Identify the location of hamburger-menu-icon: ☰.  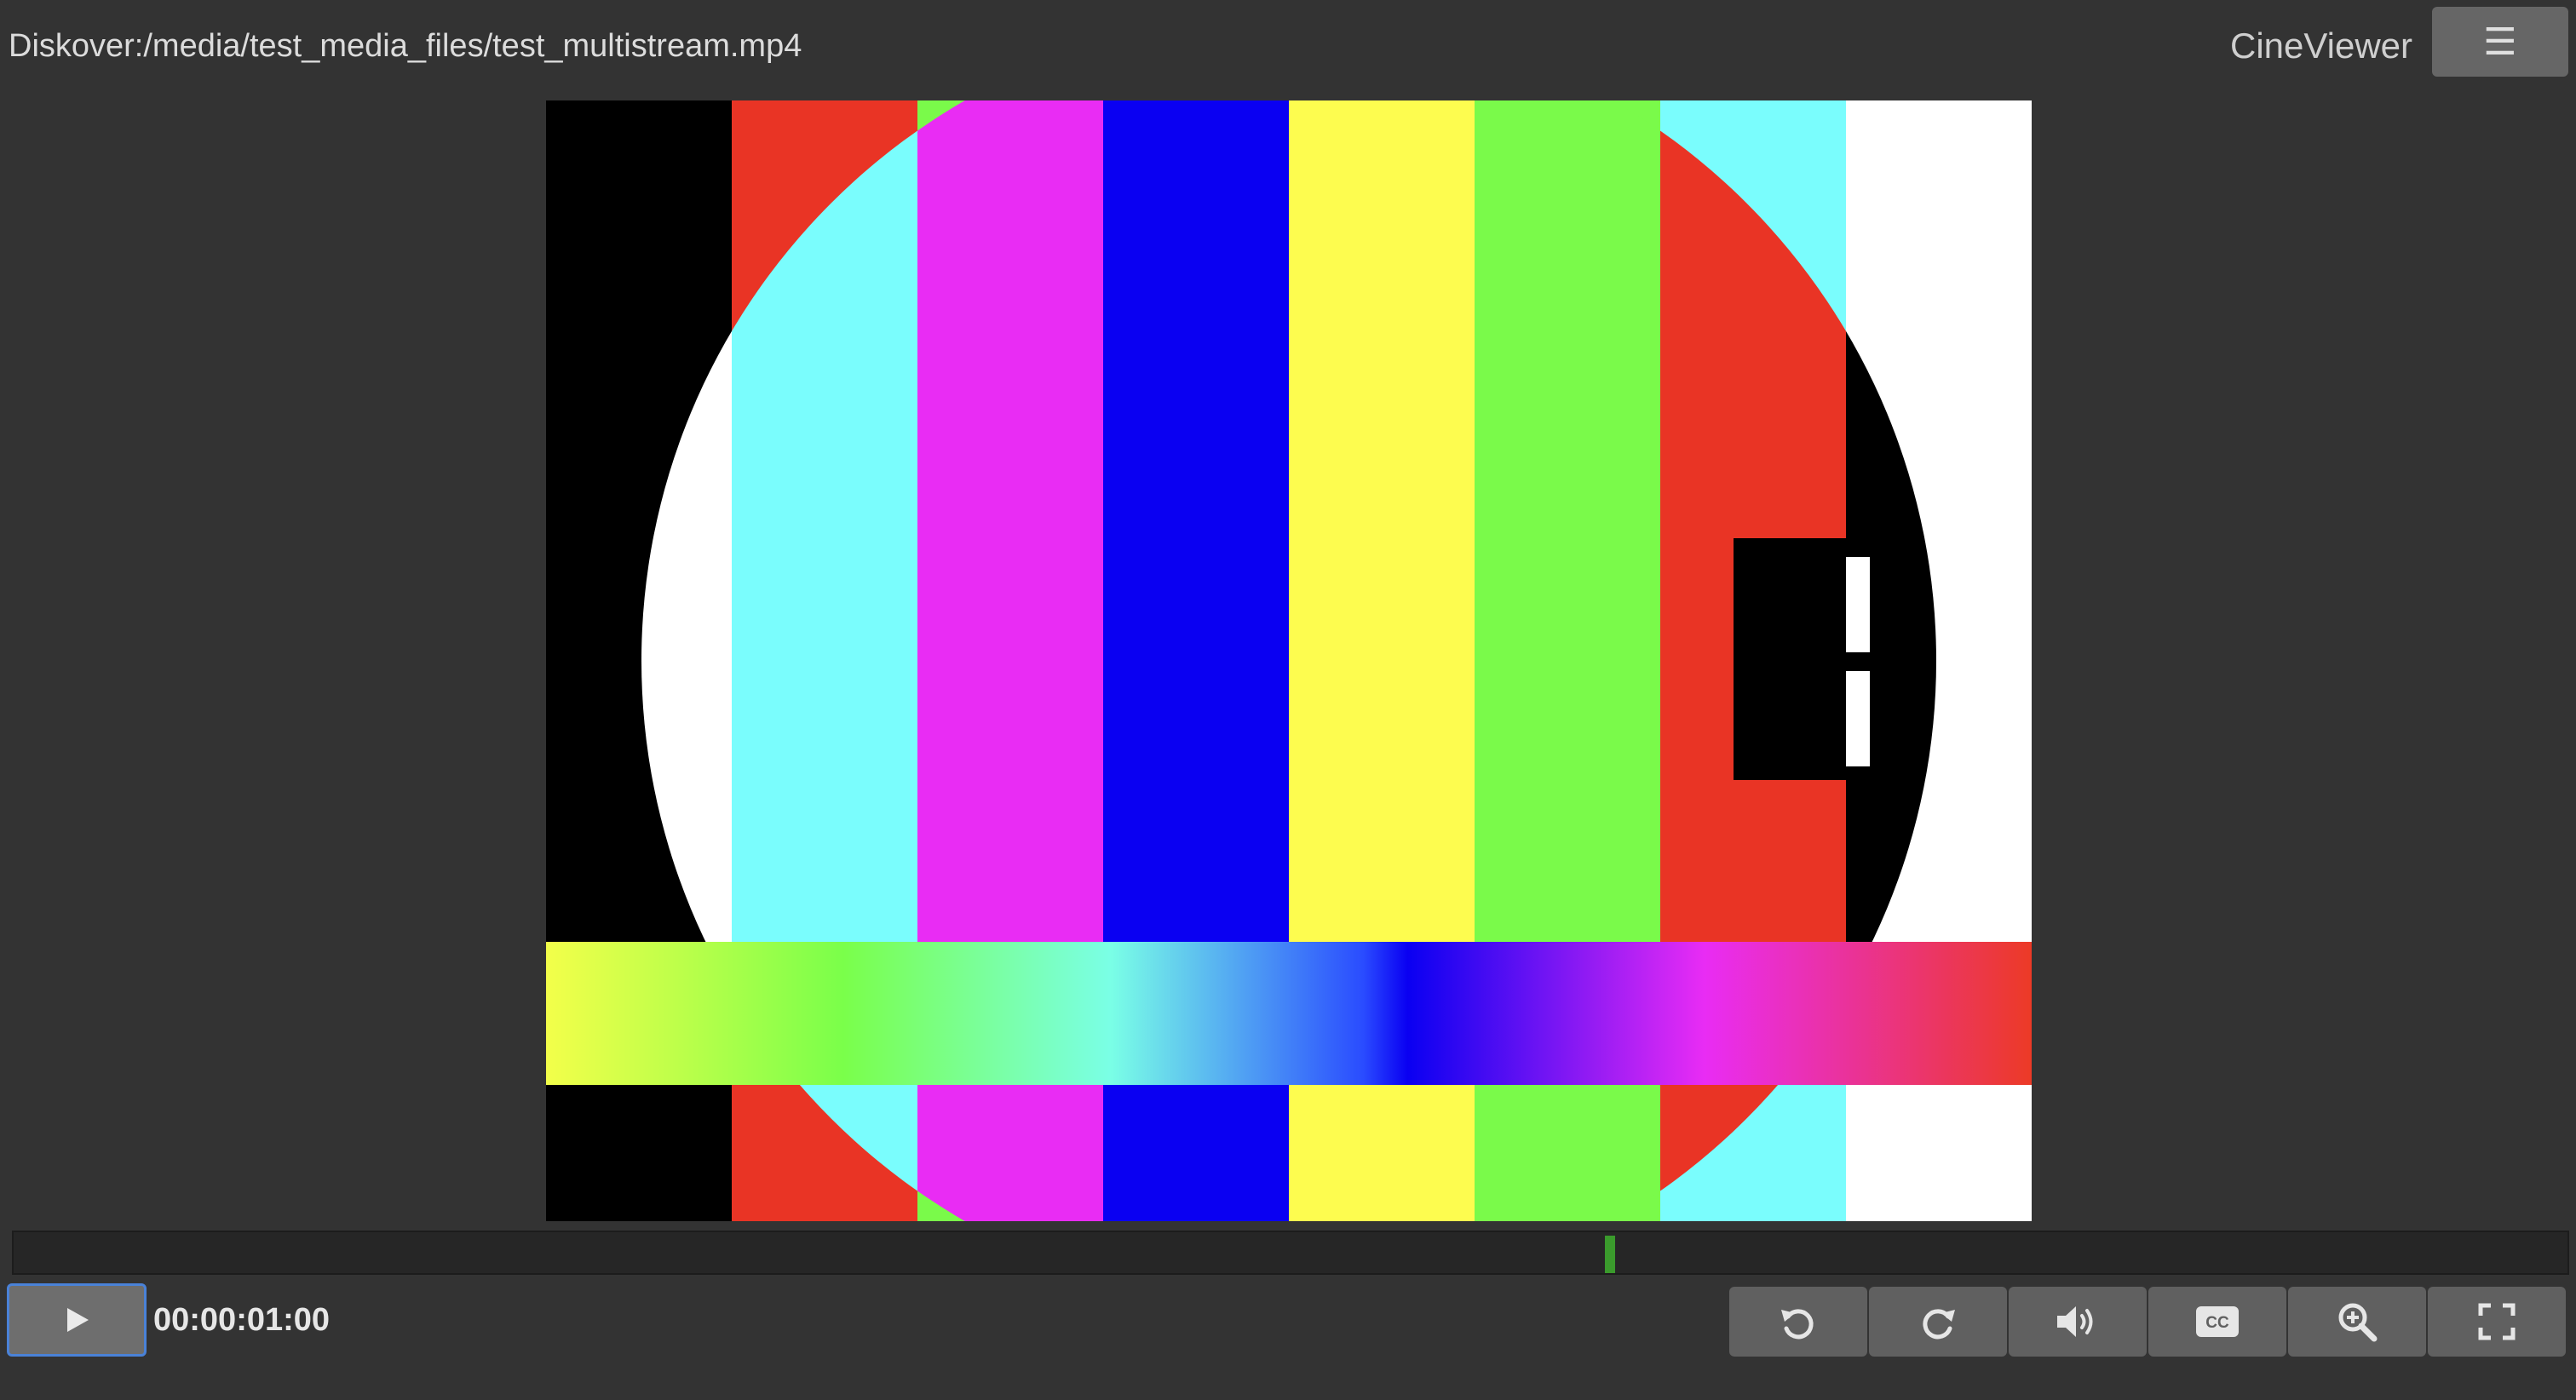
(2500, 41).